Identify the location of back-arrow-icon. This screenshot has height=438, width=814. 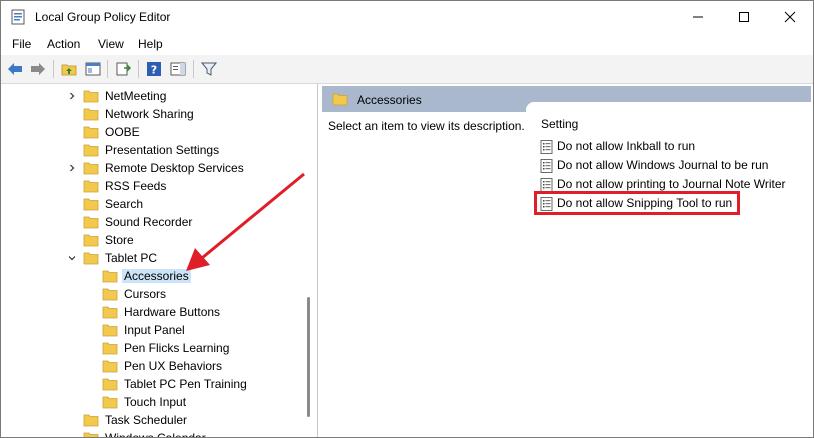
(15, 69).